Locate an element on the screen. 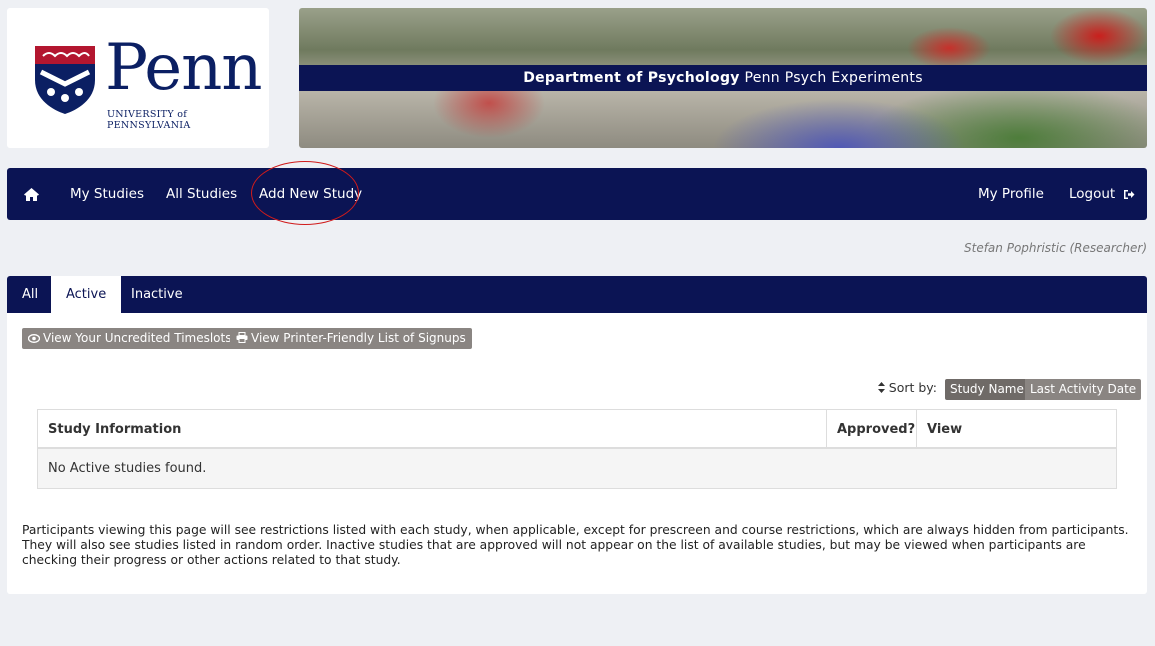 The height and width of the screenshot is (646, 1155). tab-inactive: Inactive is located at coordinates (157, 294).